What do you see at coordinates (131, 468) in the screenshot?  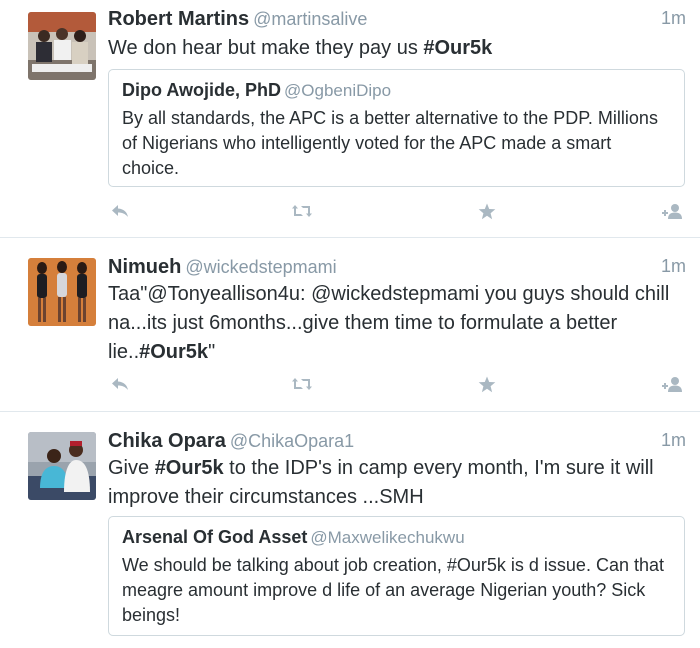 I see `tweet-text-pre: Give` at bounding box center [131, 468].